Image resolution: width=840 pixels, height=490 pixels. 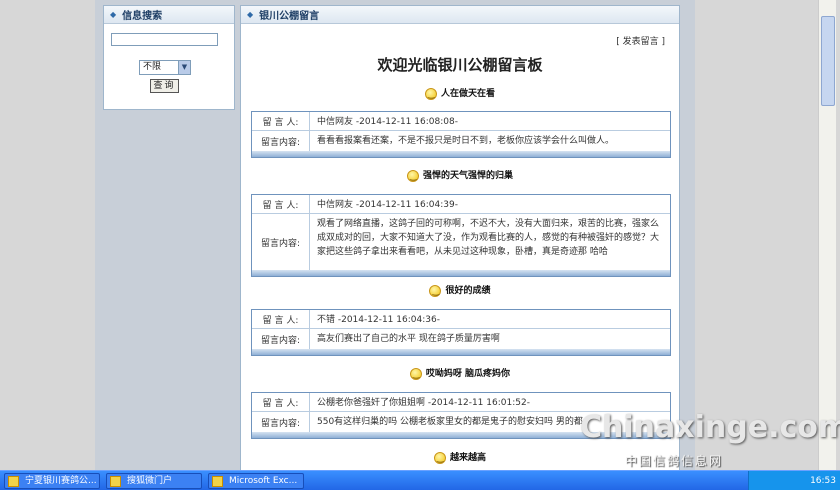 I want to click on message-title: 人在做天在看, so click(x=460, y=93).